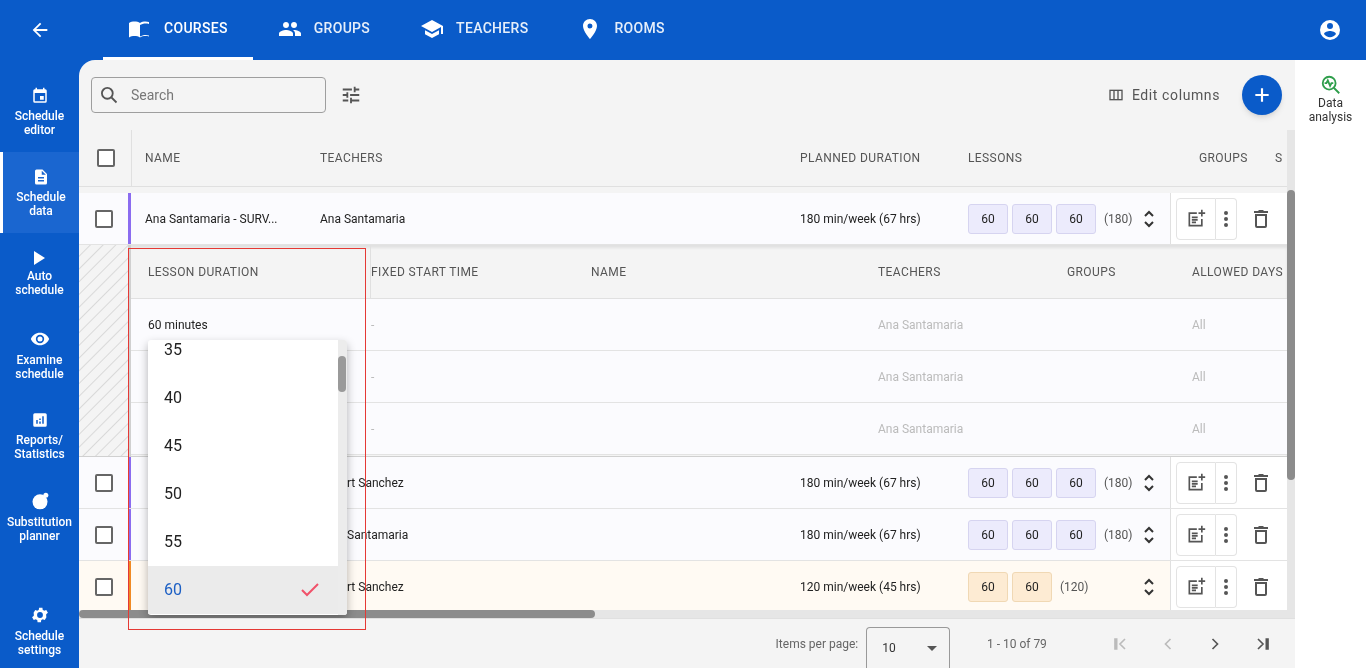 Image resolution: width=1366 pixels, height=668 pixels. Describe the element at coordinates (931, 648) in the screenshot. I see `dropdown-arrow-icon` at that location.